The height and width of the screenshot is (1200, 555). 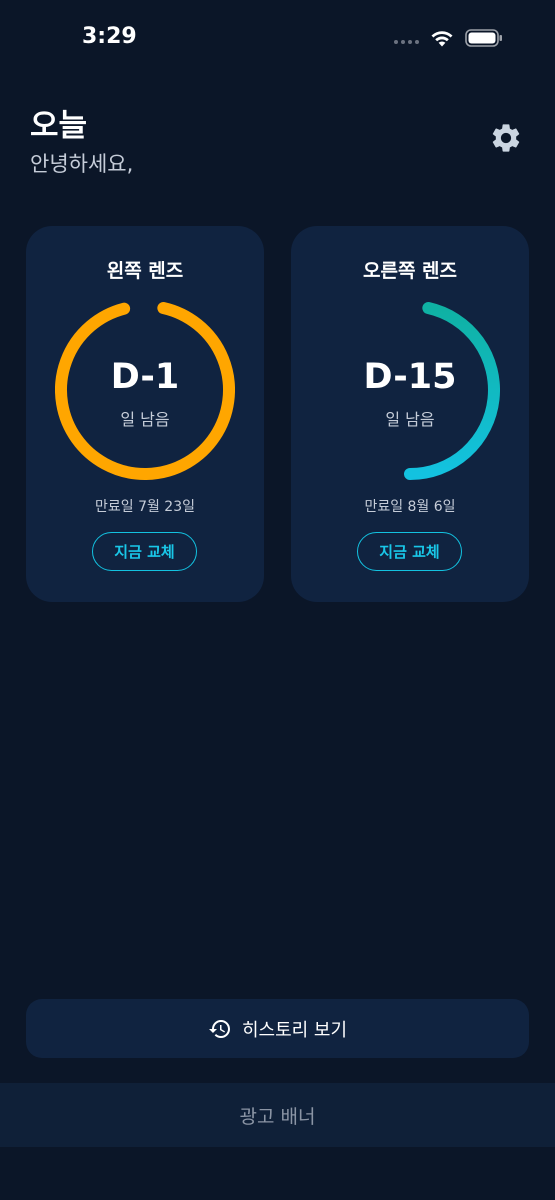 I want to click on signal-icon, so click(x=406, y=42).